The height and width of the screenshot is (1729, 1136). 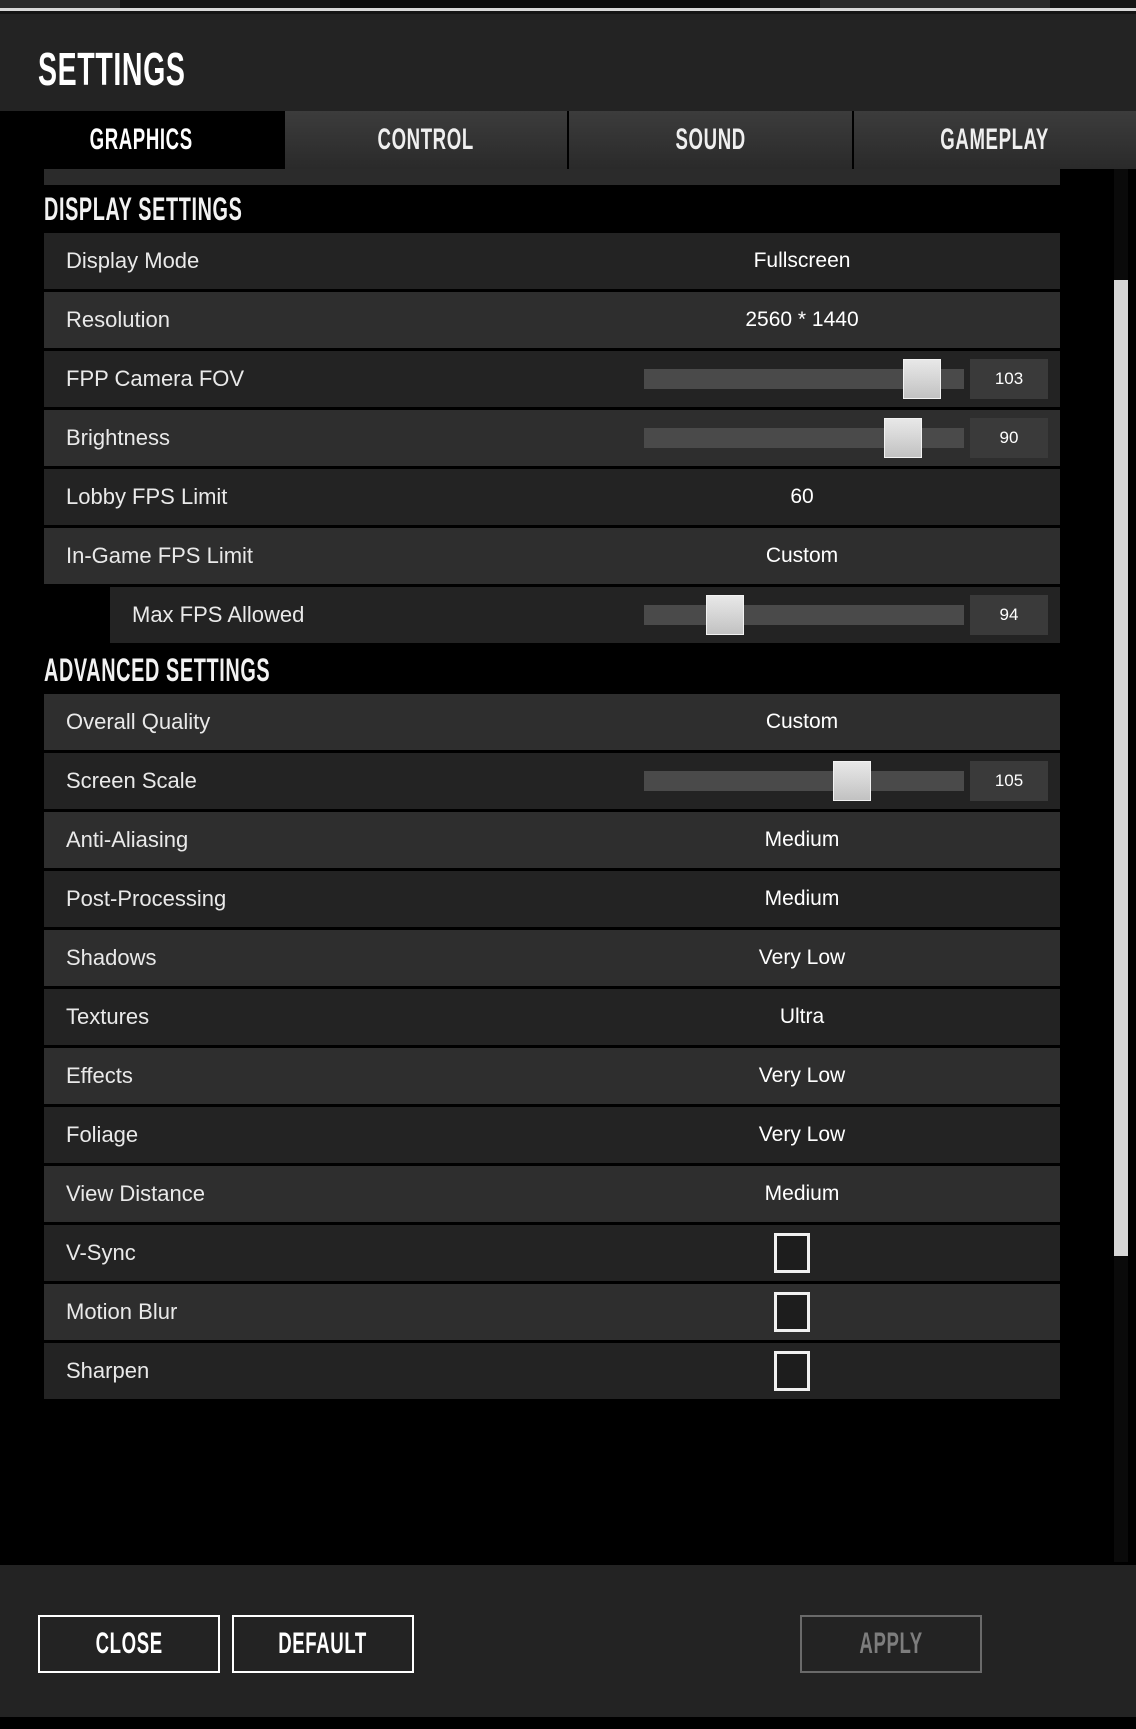 I want to click on setting-value: Fullscreen, so click(x=802, y=260).